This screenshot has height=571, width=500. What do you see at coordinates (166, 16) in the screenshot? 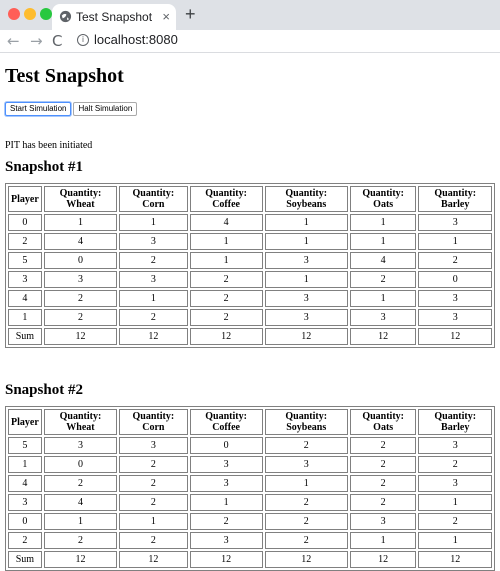
I see `tab-close-icon: ×` at bounding box center [166, 16].